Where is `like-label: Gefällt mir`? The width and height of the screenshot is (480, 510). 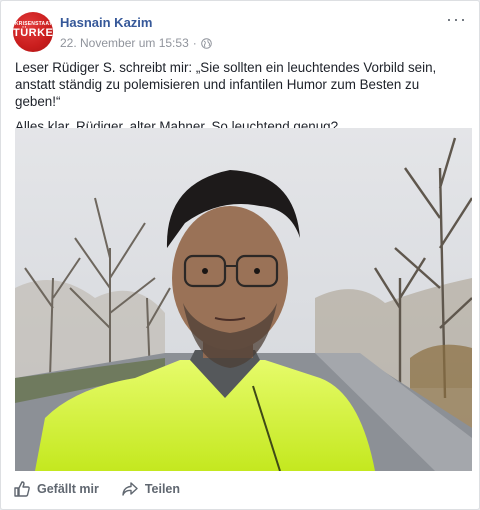 like-label: Gefällt mir is located at coordinates (68, 489).